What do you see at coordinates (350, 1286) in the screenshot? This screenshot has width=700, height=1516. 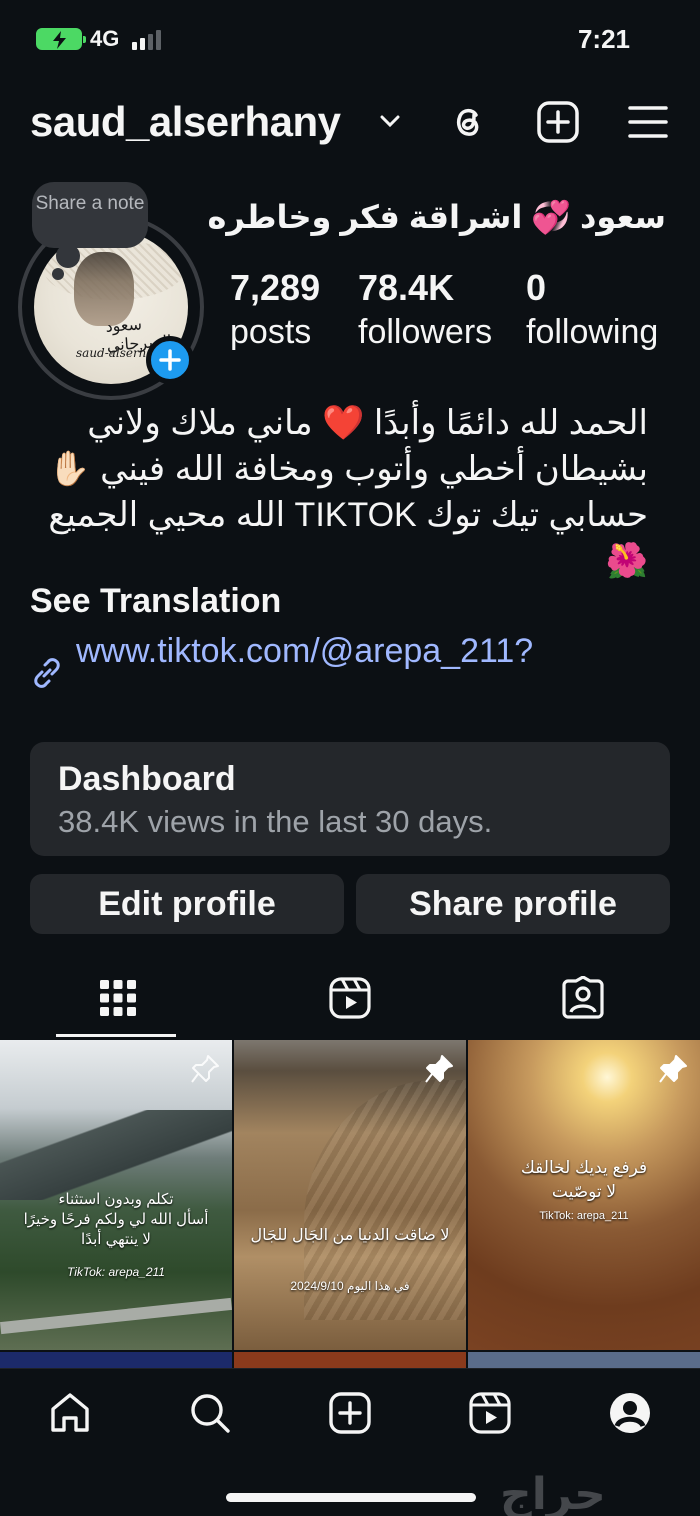 I see `post-credit: في هذا اليوم 2024/9/10` at bounding box center [350, 1286].